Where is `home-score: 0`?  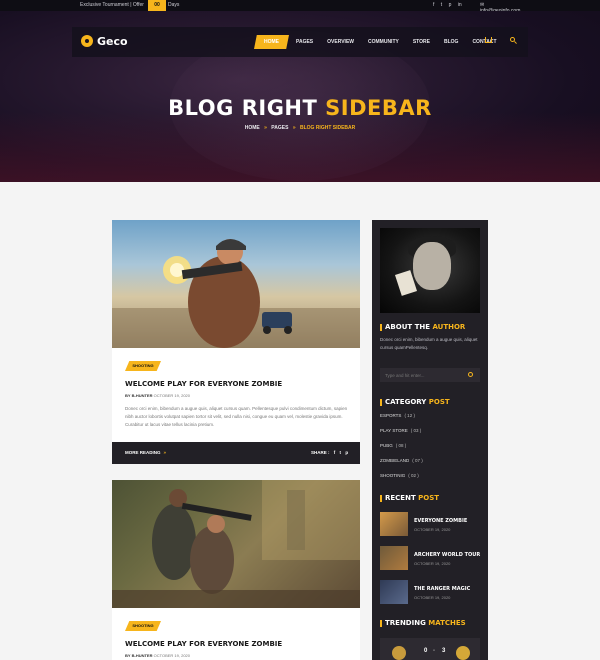 home-score: 0 is located at coordinates (426, 651).